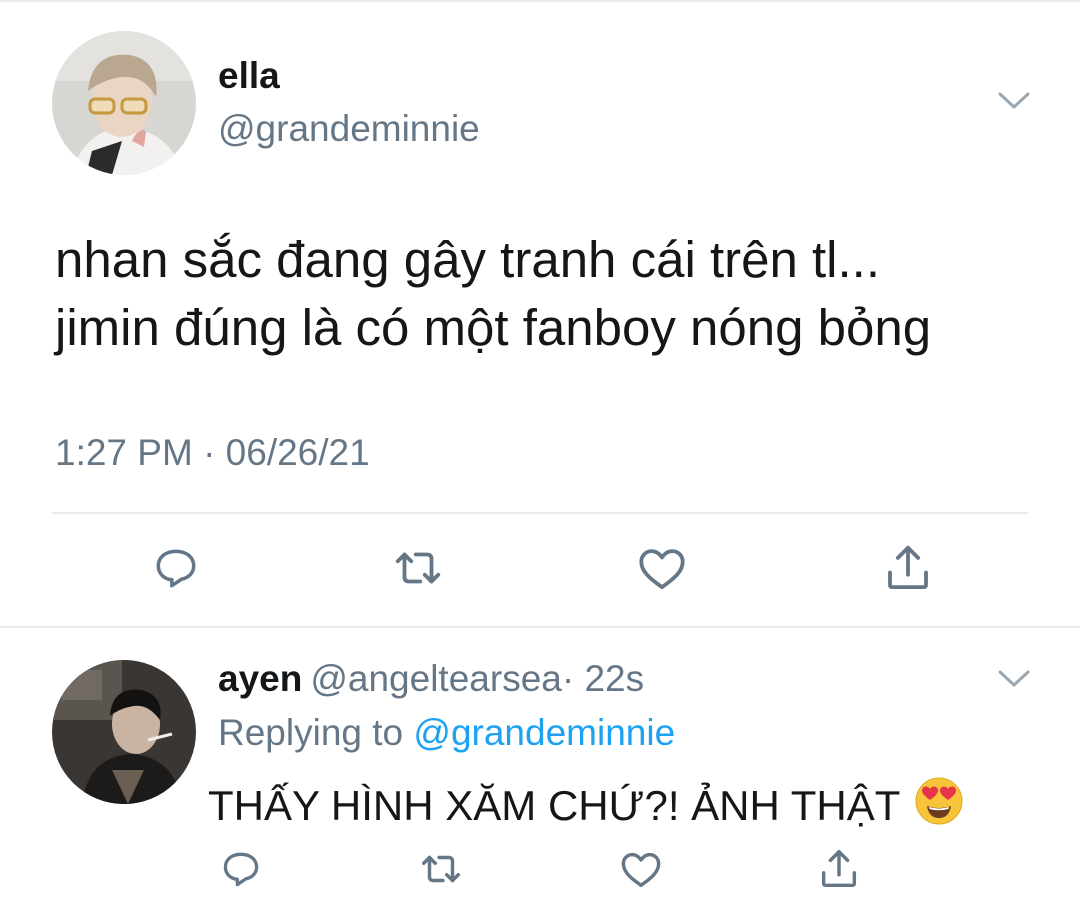 The height and width of the screenshot is (910, 1080). Describe the element at coordinates (540, 1) in the screenshot. I see `top-border` at that location.